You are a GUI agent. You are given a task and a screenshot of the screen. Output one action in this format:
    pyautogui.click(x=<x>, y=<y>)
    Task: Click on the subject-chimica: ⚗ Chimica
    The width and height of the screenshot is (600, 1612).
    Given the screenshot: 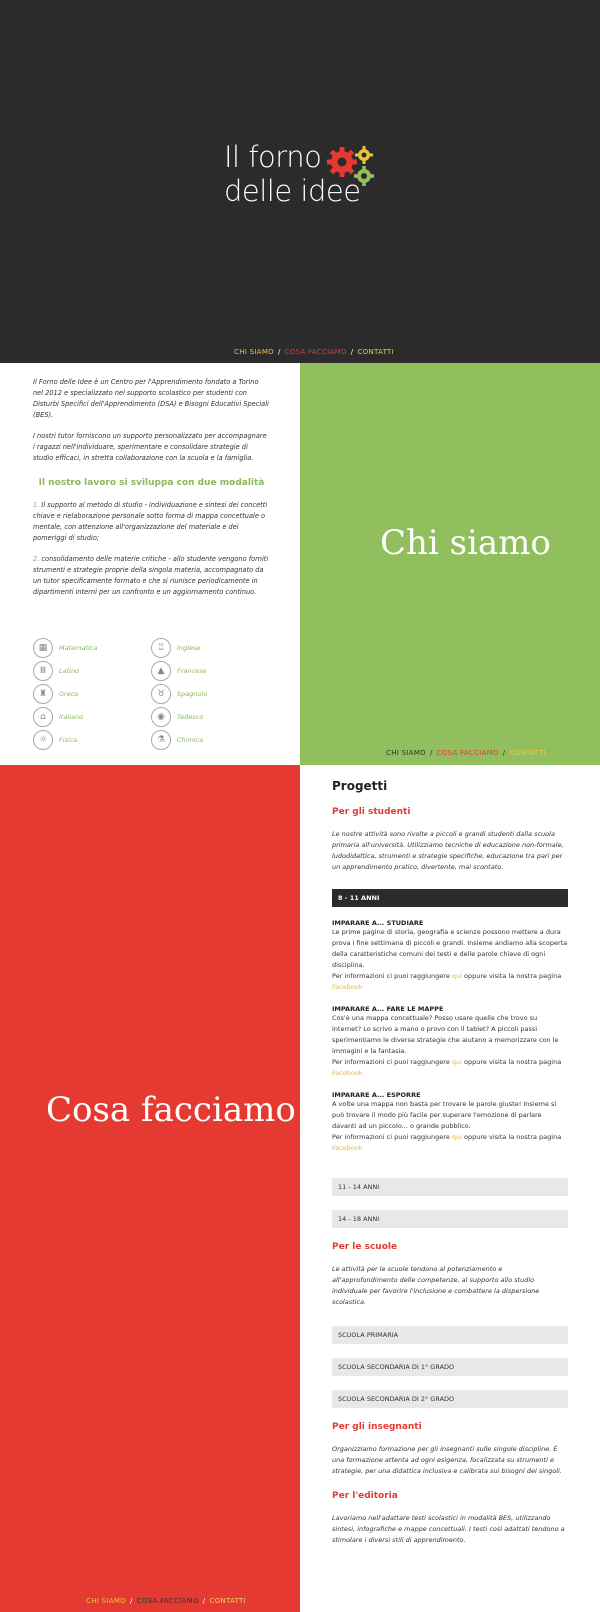 What is the action you would take?
    pyautogui.click(x=177, y=740)
    